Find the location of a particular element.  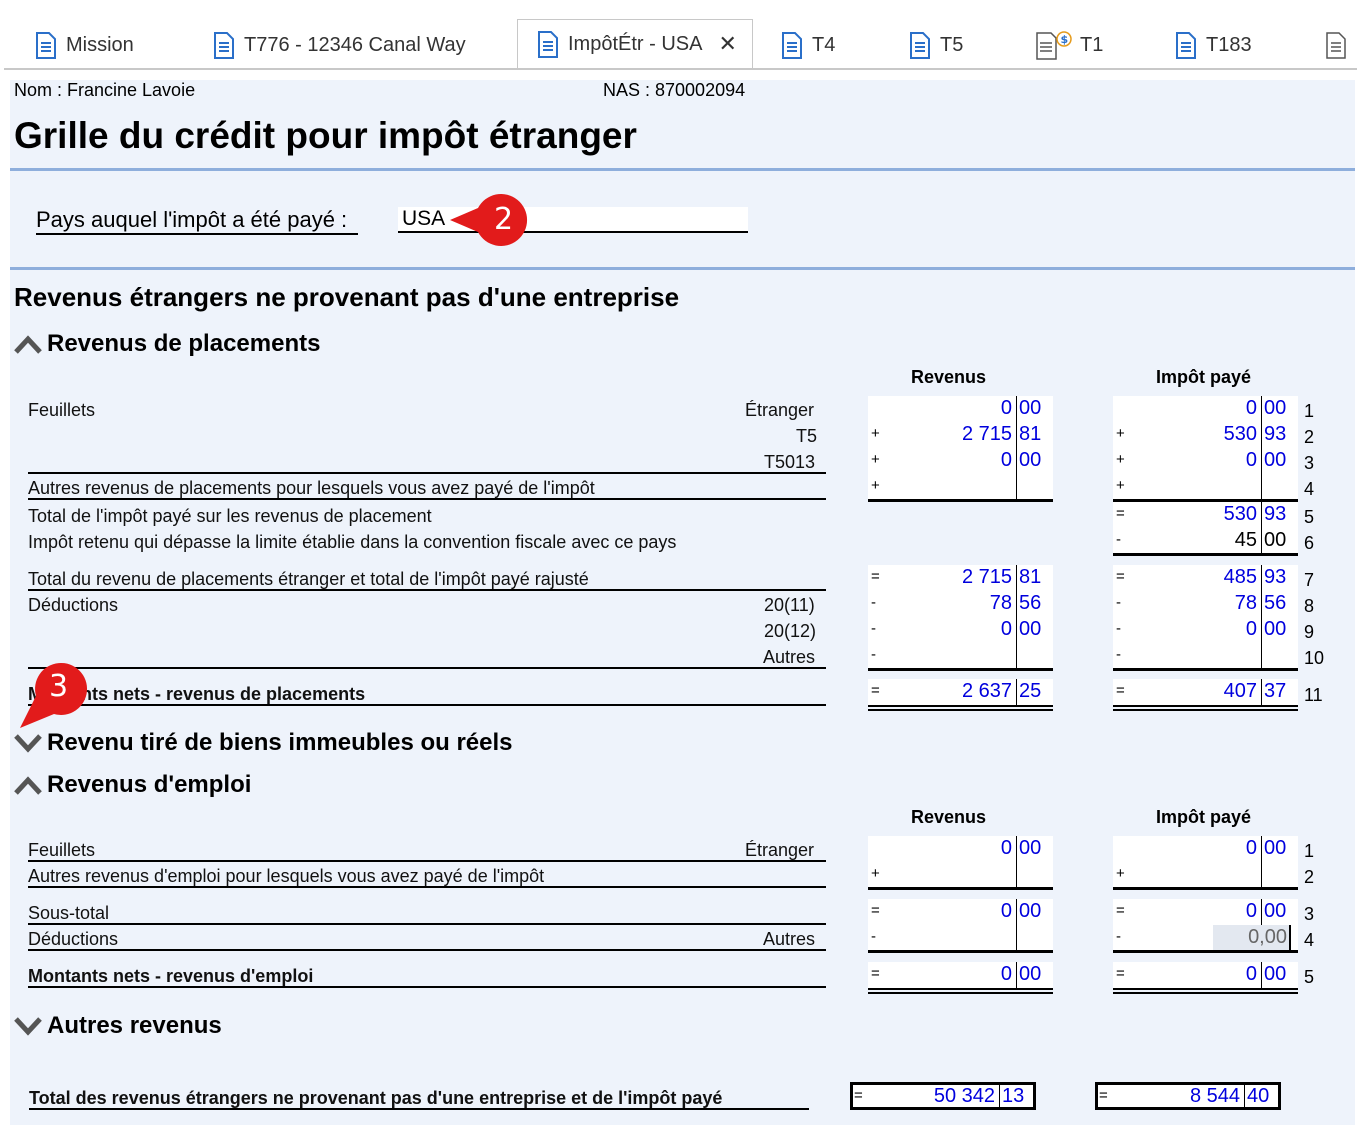

rev-field-8: - 78 56 is located at coordinates (960, 605).